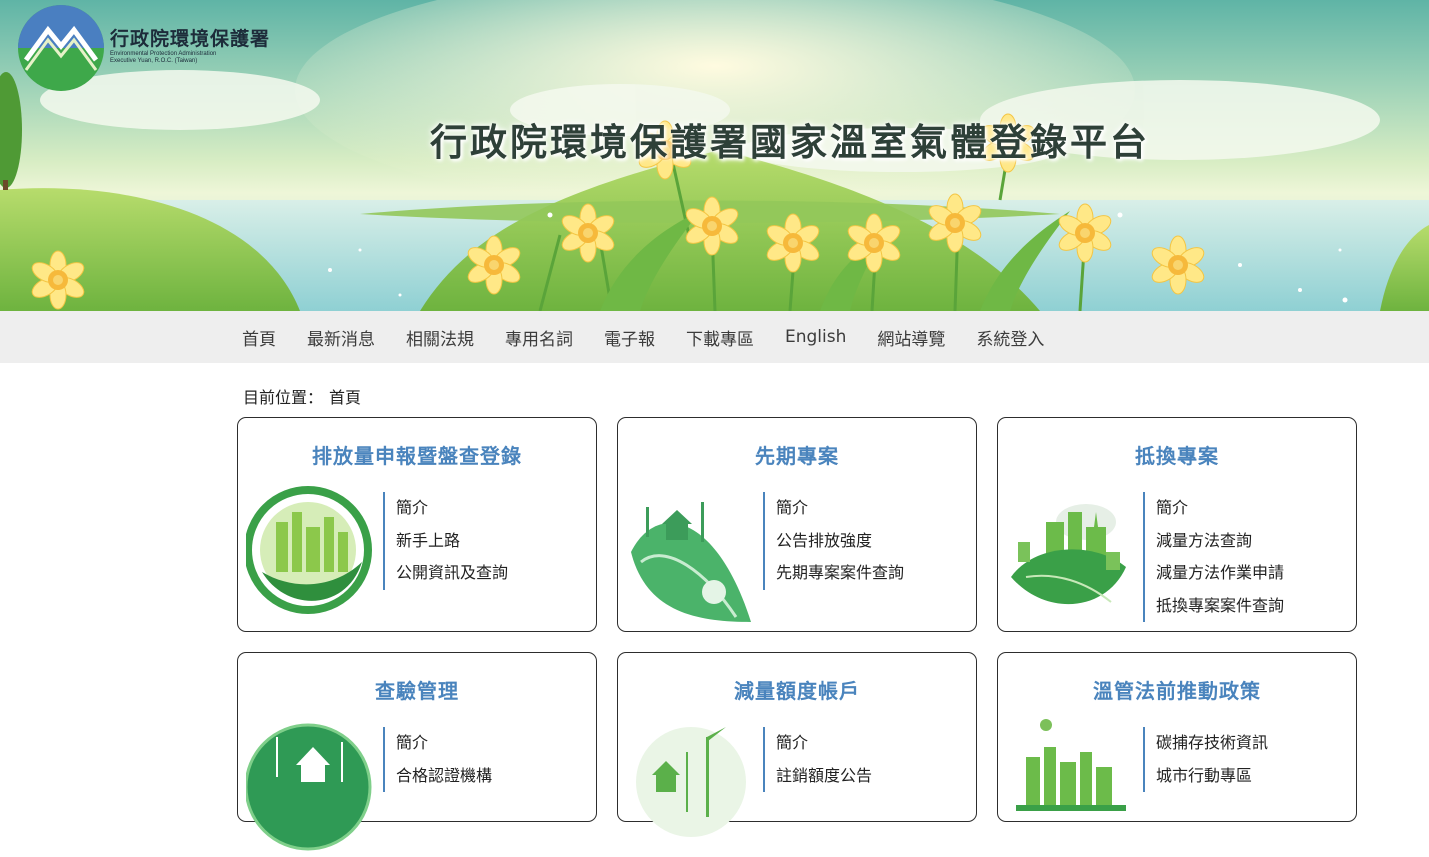 This screenshot has width=1429, height=857. What do you see at coordinates (911, 337) in the screenshot?
I see `nav-item-sitemap: 網站導覽` at bounding box center [911, 337].